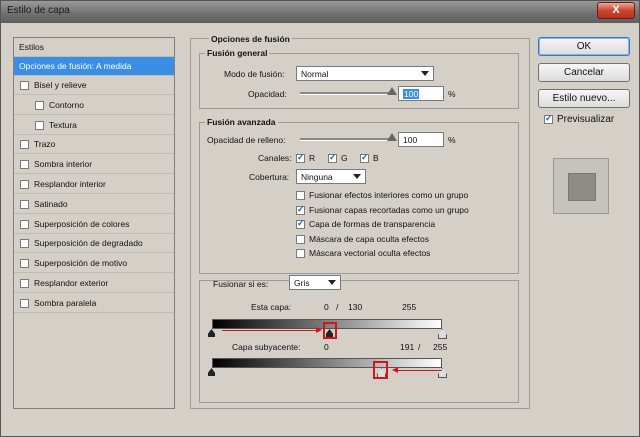 Image resolution: width=640 pixels, height=437 pixels. What do you see at coordinates (94, 105) in the screenshot?
I see `style-item: Contorno` at bounding box center [94, 105].